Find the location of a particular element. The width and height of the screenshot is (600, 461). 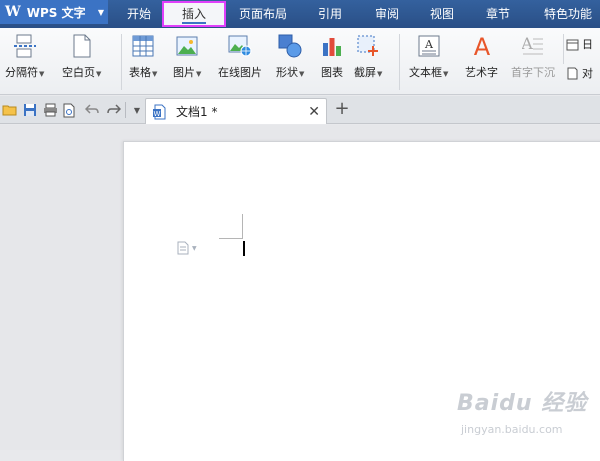

document-tab-title: 文档1 * is located at coordinates (197, 112).